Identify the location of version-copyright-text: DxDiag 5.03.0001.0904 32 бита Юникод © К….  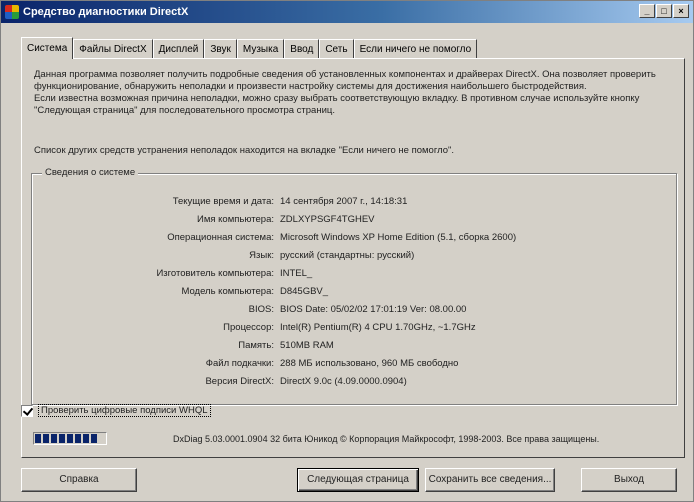
(386, 439).